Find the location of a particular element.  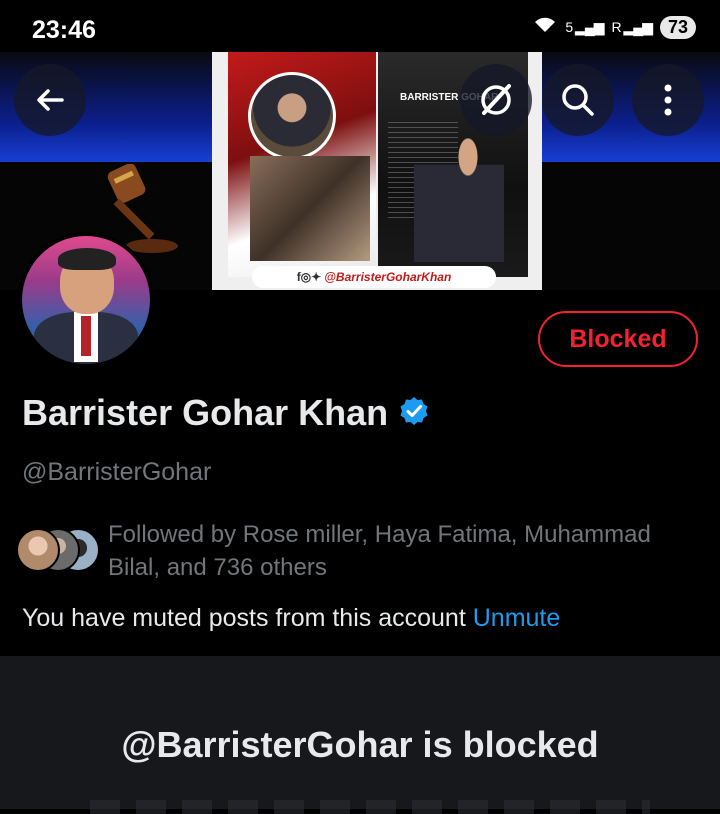

cutoff-text is located at coordinates (370, 807).